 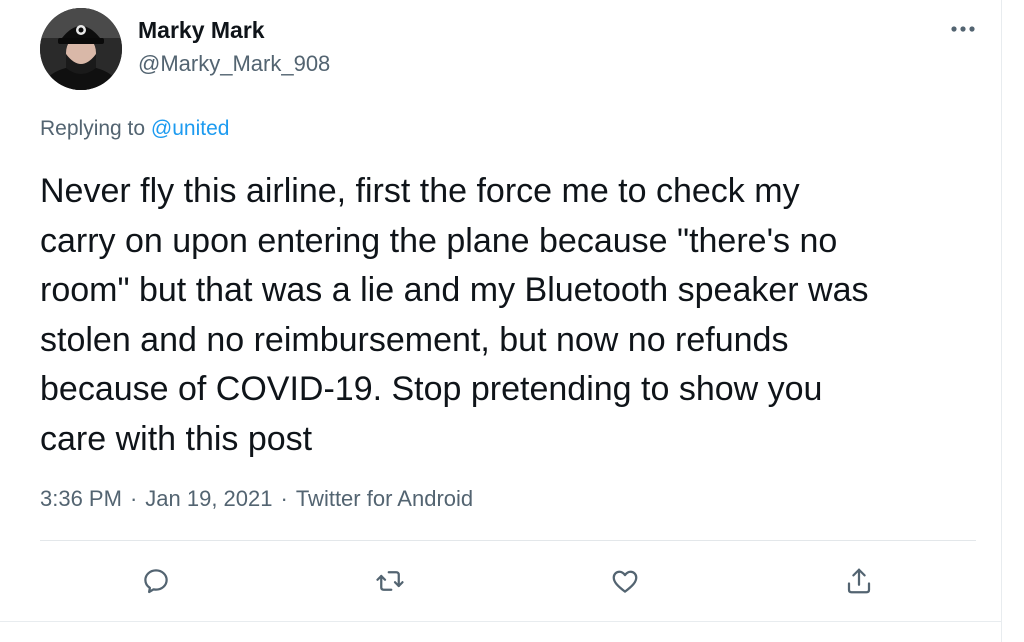 What do you see at coordinates (93, 128) in the screenshot?
I see `reply-context-prefix: Replying to` at bounding box center [93, 128].